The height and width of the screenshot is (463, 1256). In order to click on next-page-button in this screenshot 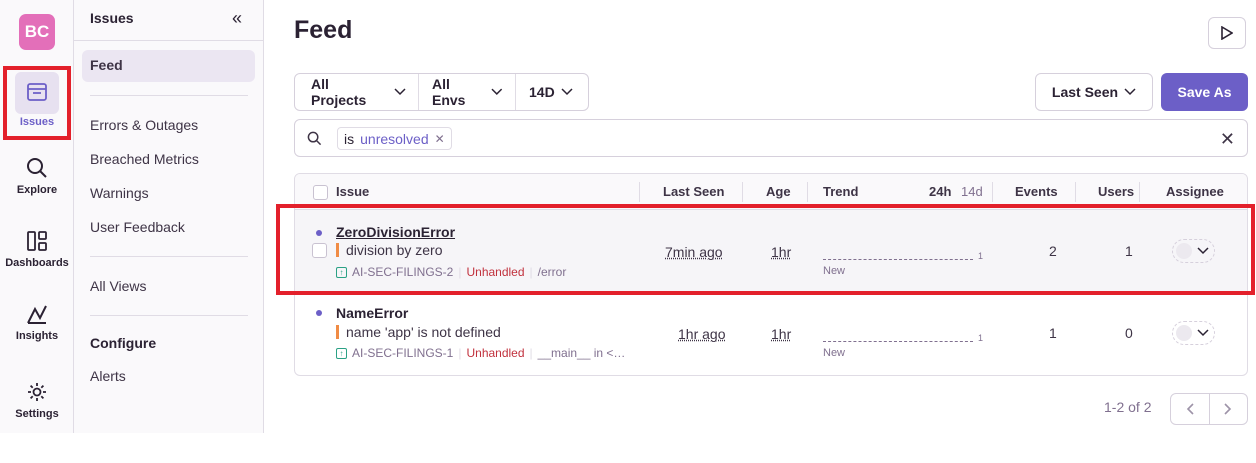, I will do `click(1229, 409)`.